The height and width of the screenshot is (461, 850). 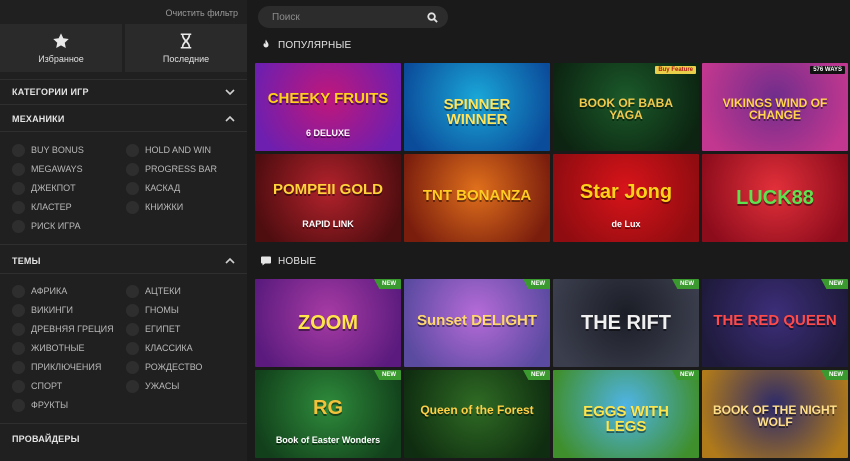 What do you see at coordinates (183, 386) in the screenshot?
I see `theme-checkbox: УЖАСЫ` at bounding box center [183, 386].